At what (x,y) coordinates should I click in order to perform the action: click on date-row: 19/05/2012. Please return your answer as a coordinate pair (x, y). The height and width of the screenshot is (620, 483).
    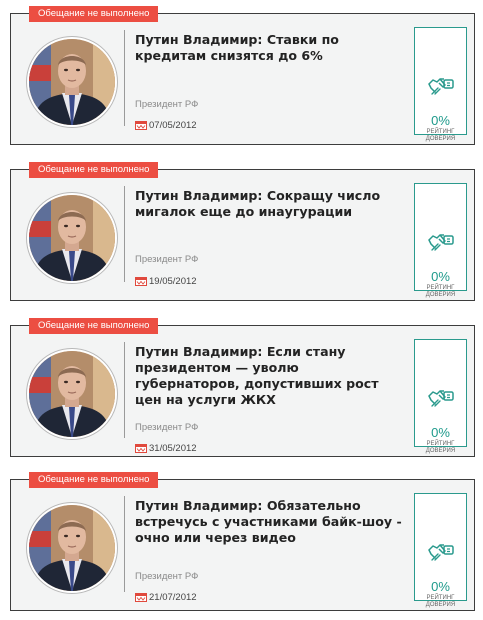
    Looking at the image, I should click on (166, 281).